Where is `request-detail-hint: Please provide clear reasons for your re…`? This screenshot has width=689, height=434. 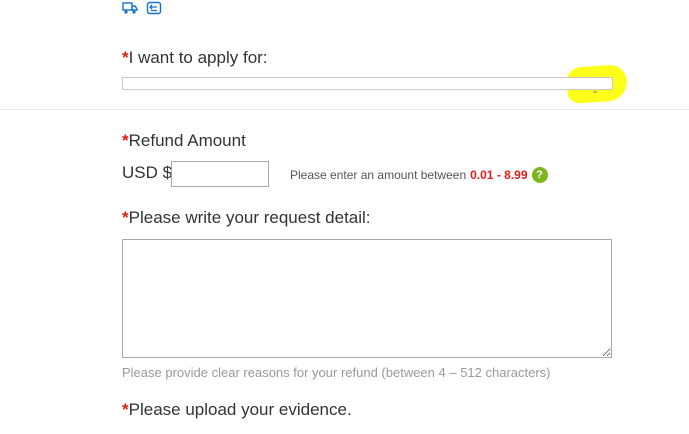 request-detail-hint: Please provide clear reasons for your re… is located at coordinates (336, 372).